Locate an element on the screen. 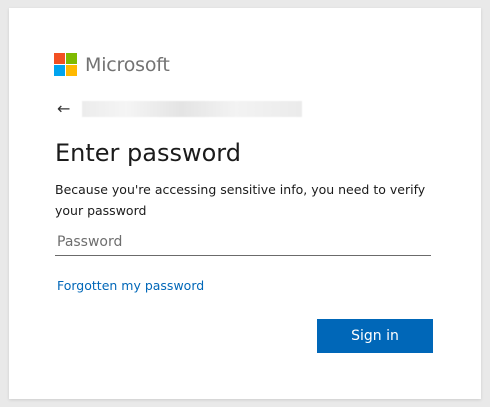 Image resolution: width=490 pixels, height=407 pixels. sign-in-button: Sign in is located at coordinates (375, 336).